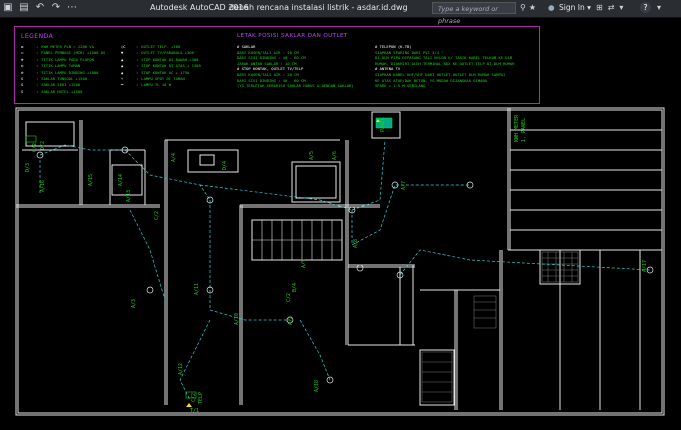 This screenshot has width=681, height=430. What do you see at coordinates (37, 36) in the screenshot?
I see `legend-title: LEGENDA` at bounding box center [37, 36].